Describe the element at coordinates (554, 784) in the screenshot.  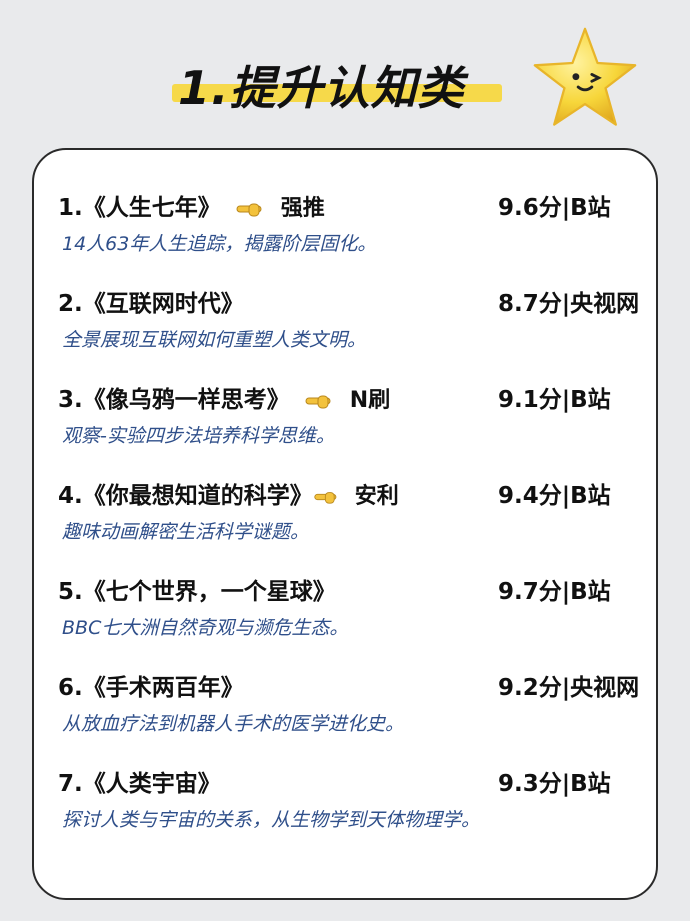
I see `item-score: 9.3分|B站` at that location.